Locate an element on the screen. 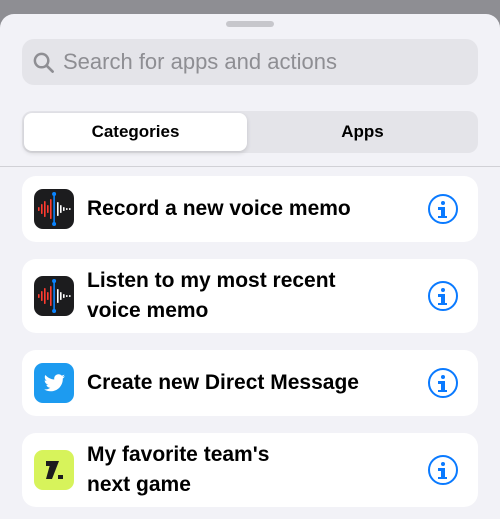 This screenshot has width=500, height=519. action-row-favorite-team-next-game: My favorite team's next game is located at coordinates (250, 470).